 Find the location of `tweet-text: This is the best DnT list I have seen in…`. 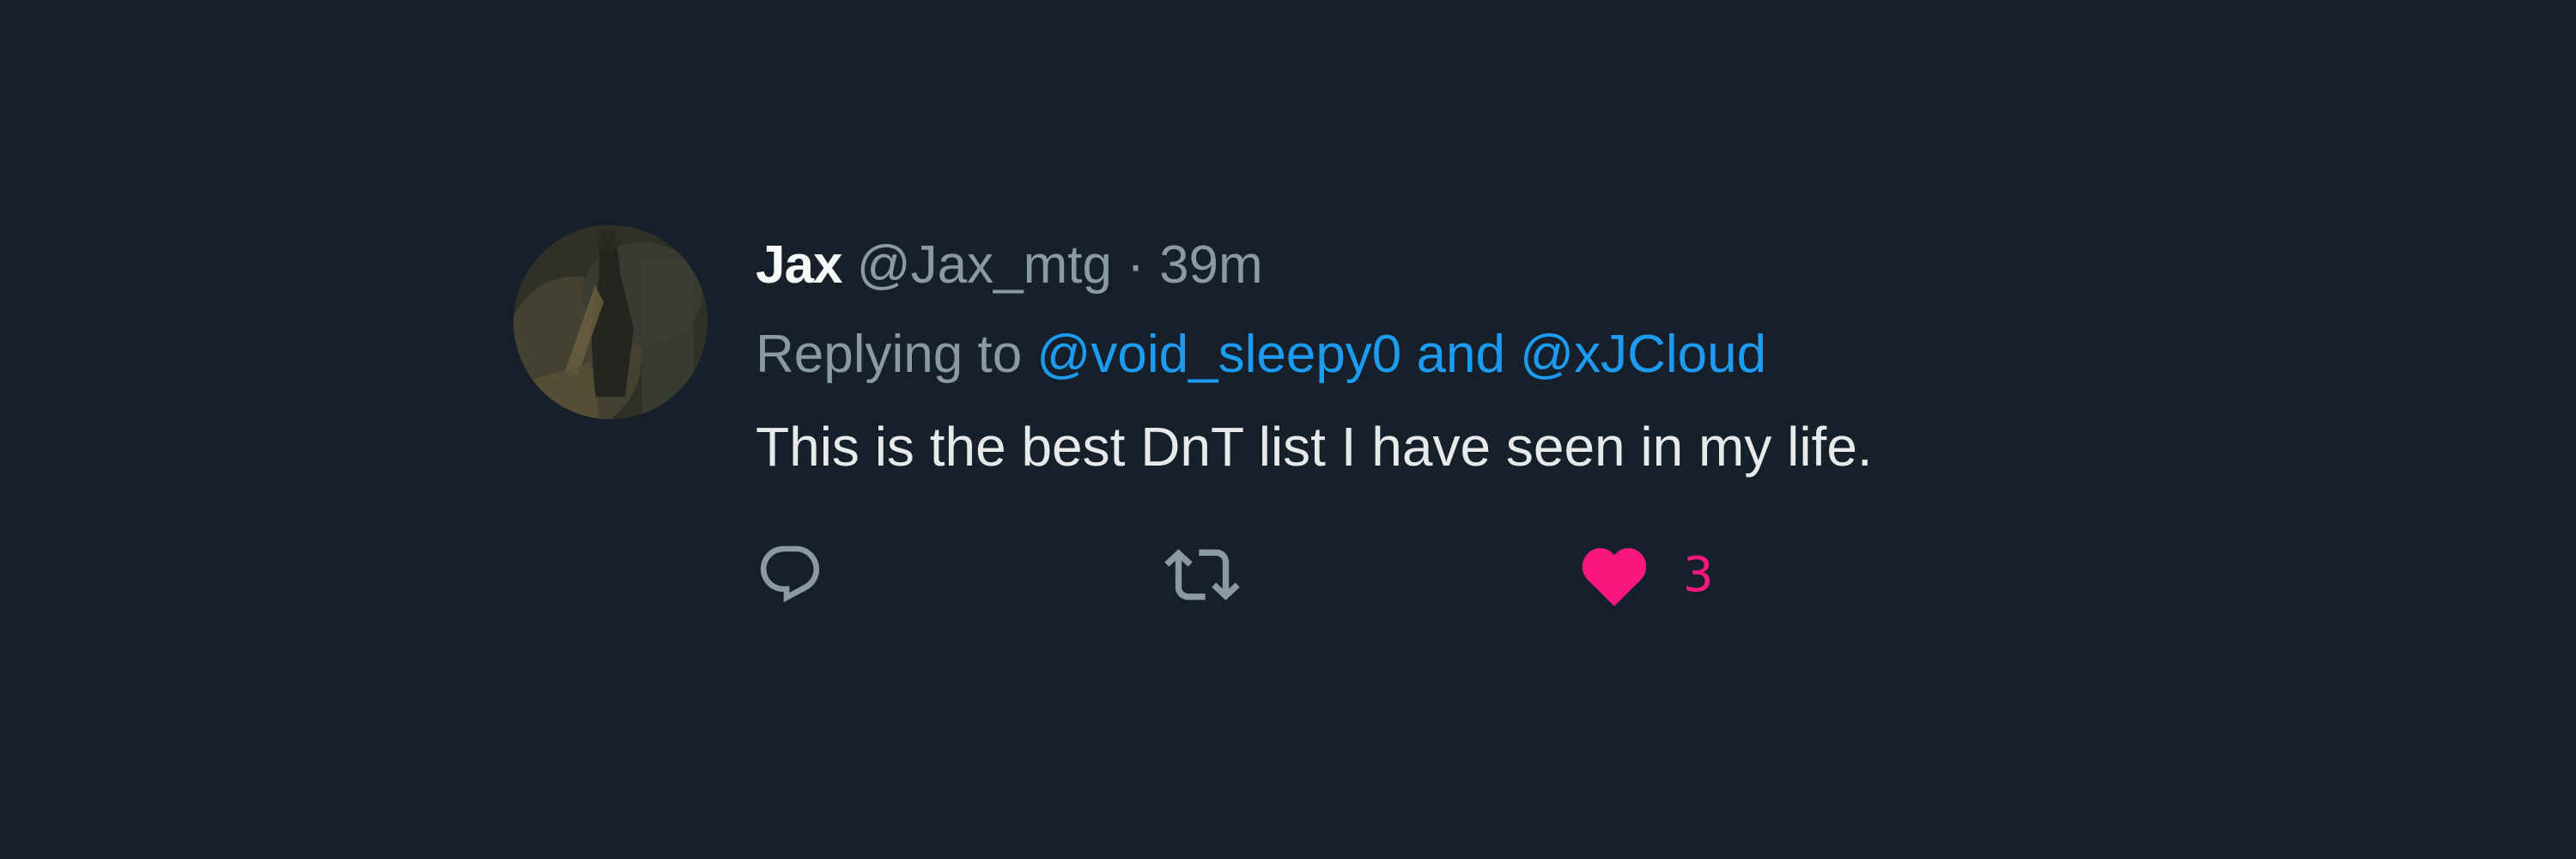

tweet-text: This is the best DnT list I have seen in… is located at coordinates (1314, 447).